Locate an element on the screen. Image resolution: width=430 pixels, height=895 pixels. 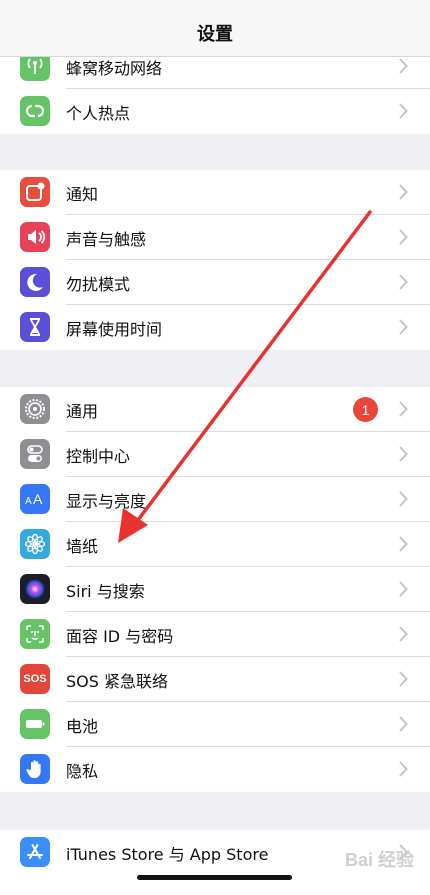
settings-row-label: 个人热点 is located at coordinates (98, 113).